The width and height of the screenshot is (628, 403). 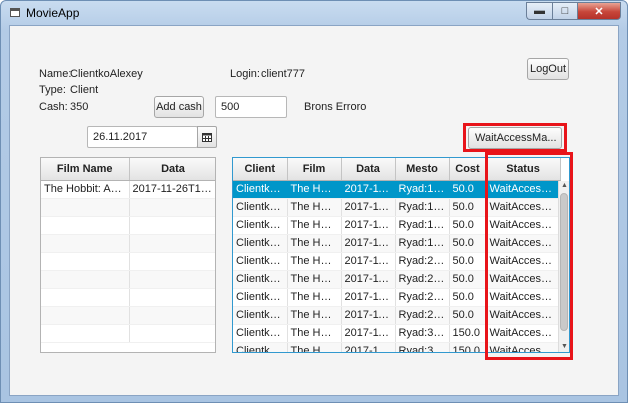 I want to click on minimize-button: ▬, so click(x=539, y=11).